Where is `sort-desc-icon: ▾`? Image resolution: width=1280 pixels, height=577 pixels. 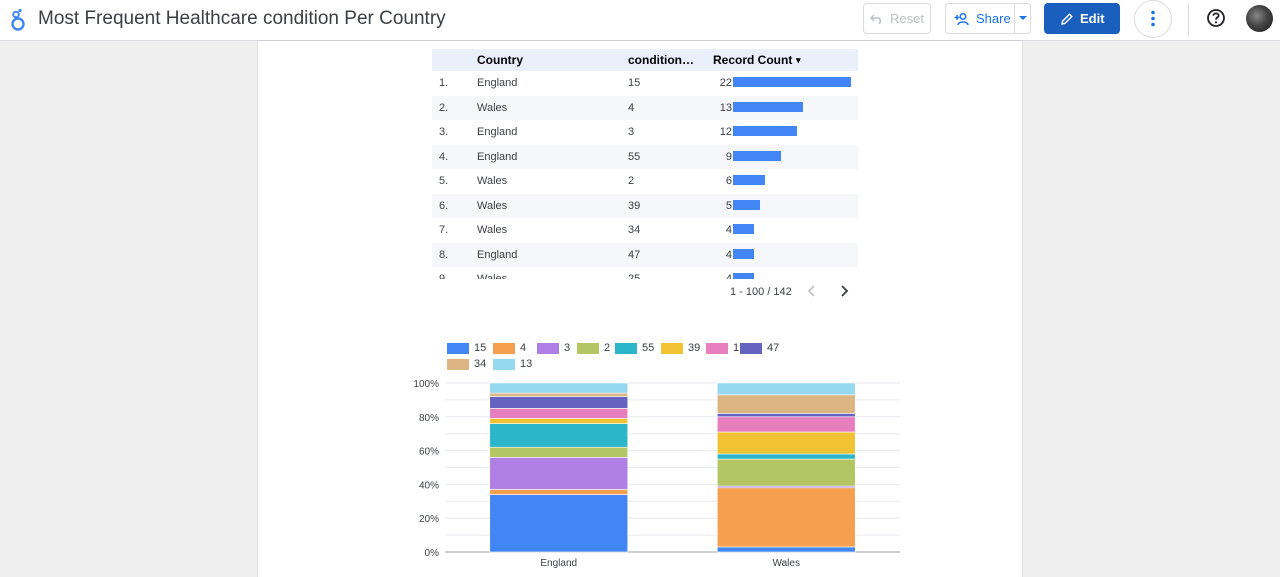 sort-desc-icon: ▾ is located at coordinates (798, 60).